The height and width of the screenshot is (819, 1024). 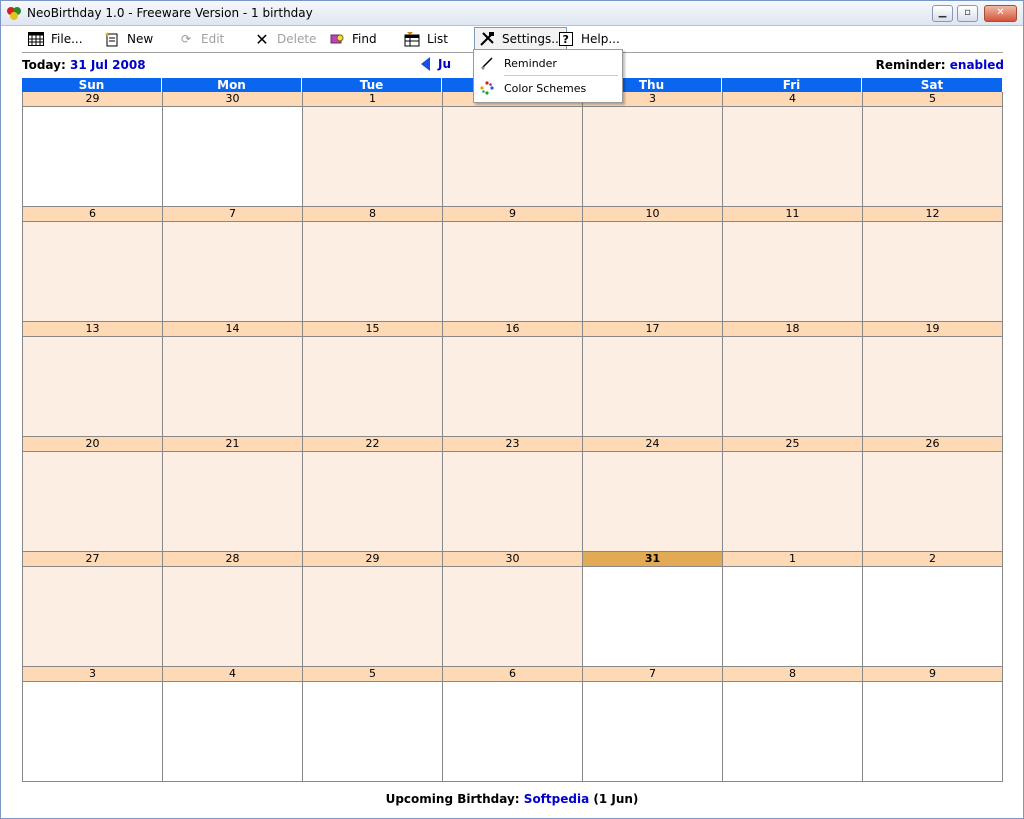 I want to click on calendar-day-today: 31, so click(x=652, y=609).